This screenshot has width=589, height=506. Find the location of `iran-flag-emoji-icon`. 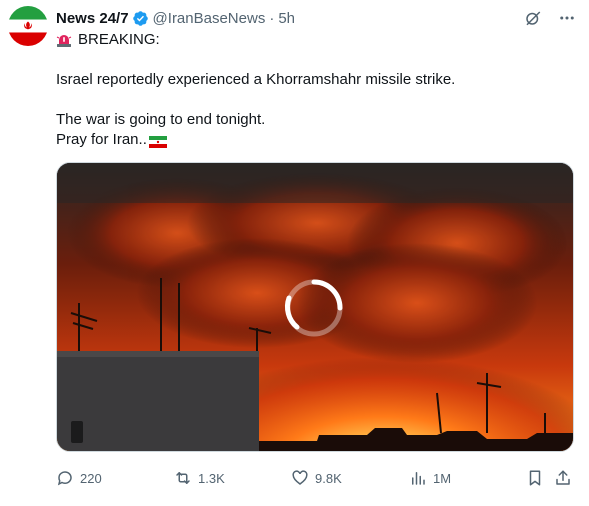

iran-flag-emoji-icon is located at coordinates (157, 141).